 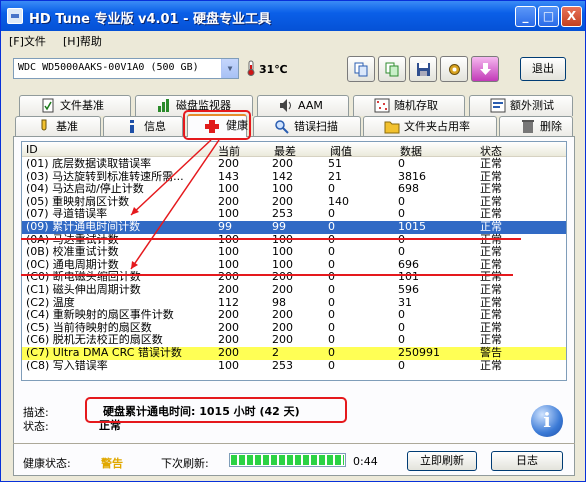 I want to click on tab-health: 健康, so click(x=217, y=125).